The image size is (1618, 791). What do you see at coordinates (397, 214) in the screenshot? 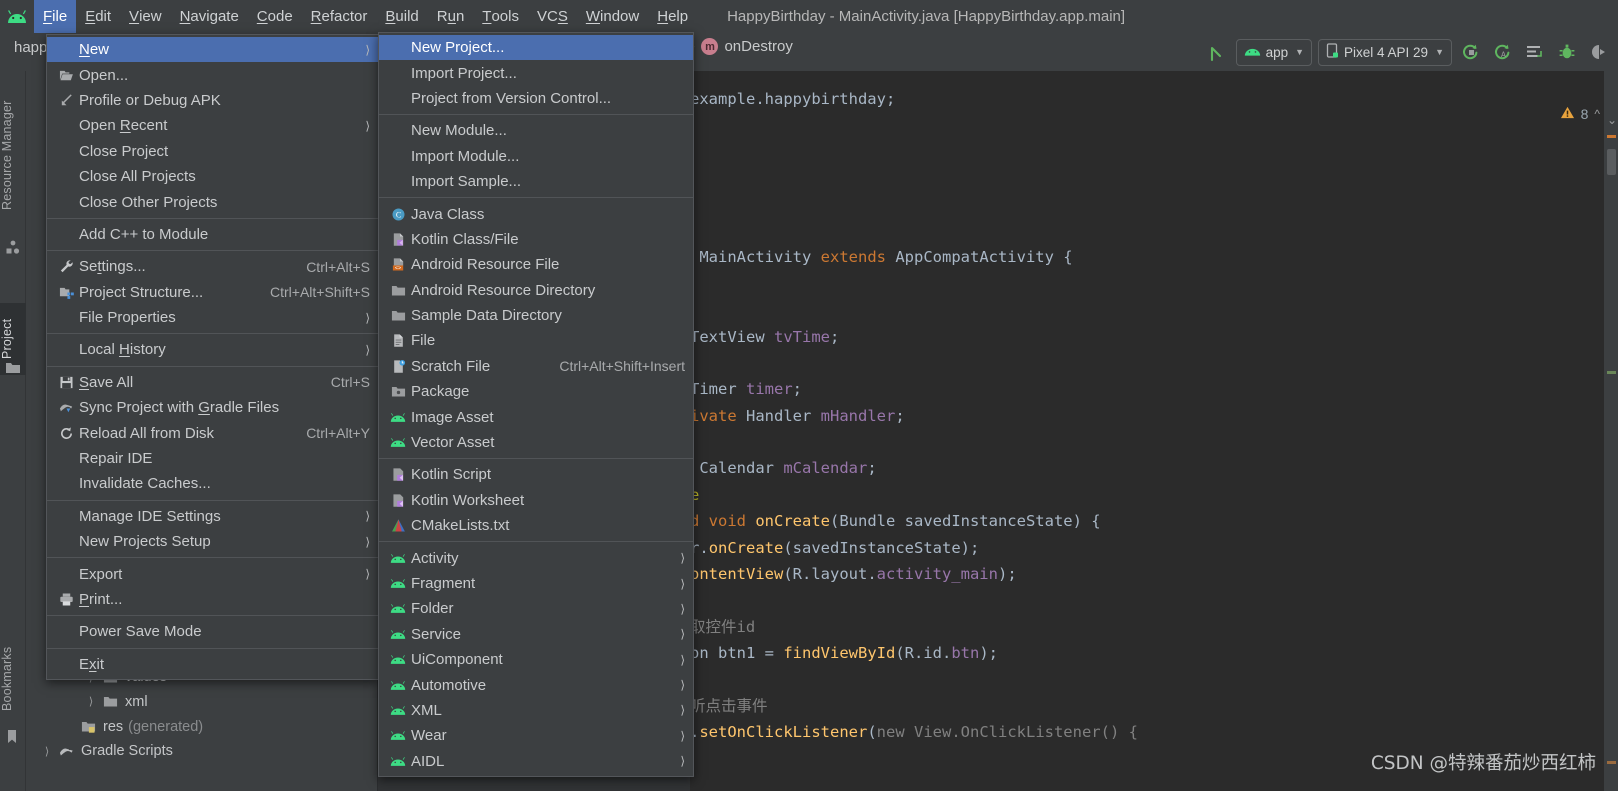
I see `svg-text: C` at bounding box center [397, 214].